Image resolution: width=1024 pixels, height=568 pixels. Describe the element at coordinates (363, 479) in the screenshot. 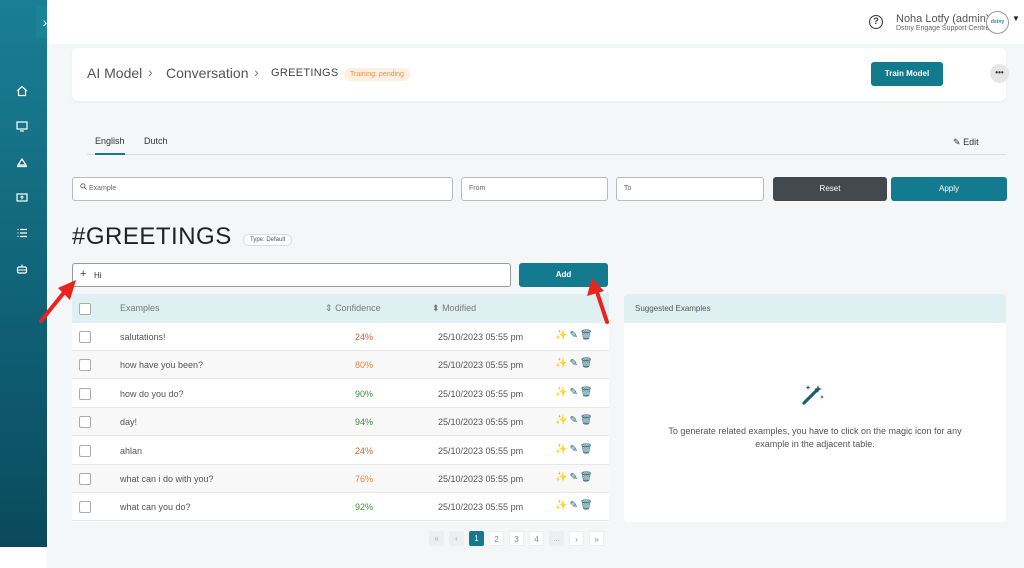

I see `confidence-value: 76%` at that location.